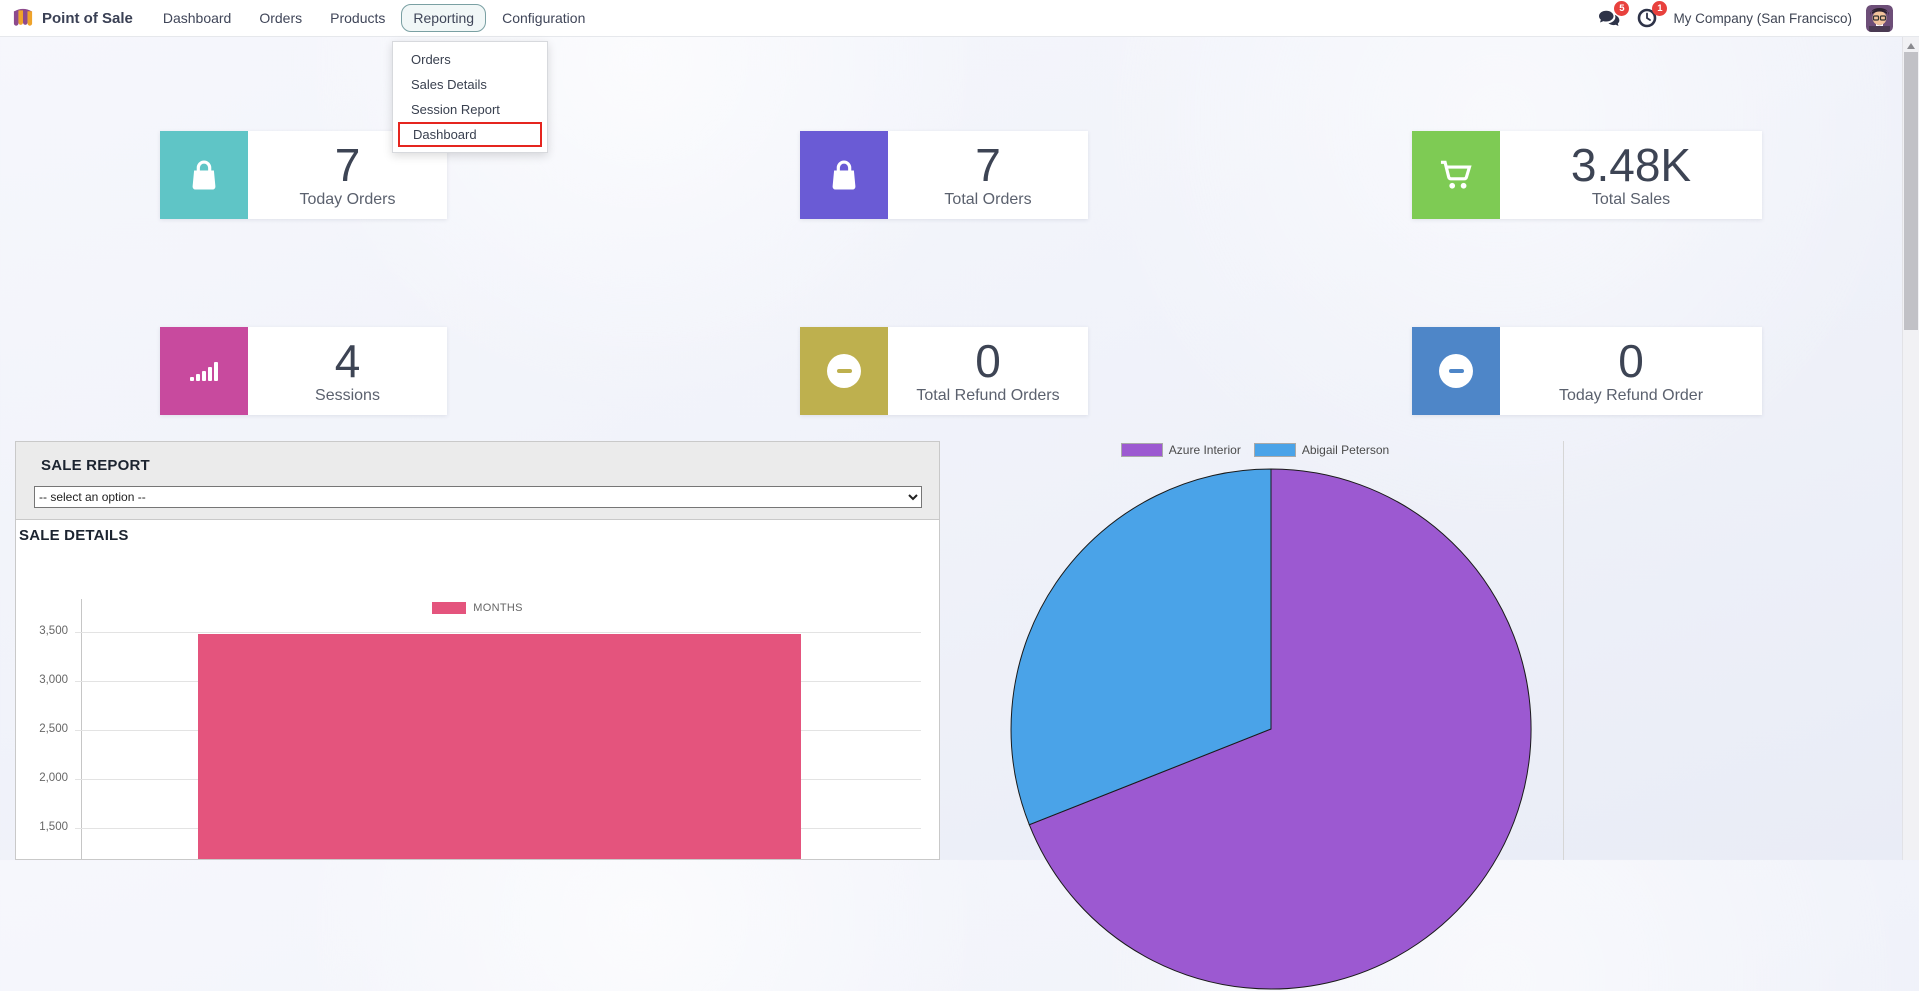 The height and width of the screenshot is (991, 1919). What do you see at coordinates (1180, 450) in the screenshot?
I see `legend-item-azure-interior: Azure Interior` at bounding box center [1180, 450].